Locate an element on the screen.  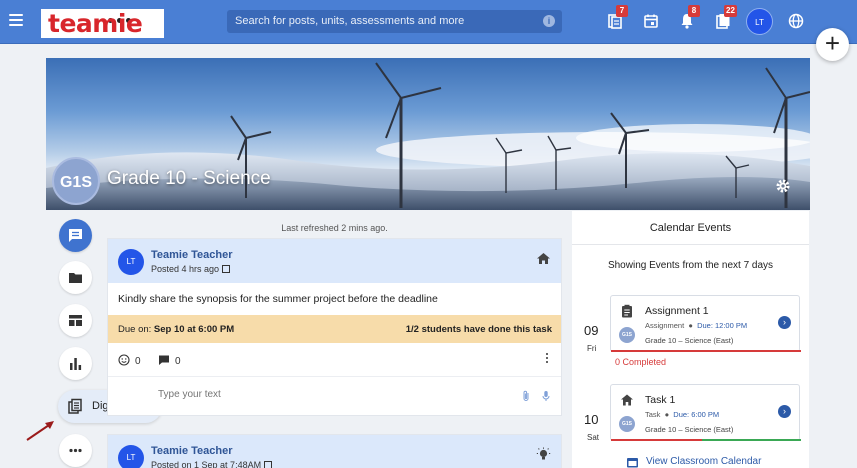
event-date-number: 09 is located at coordinates (591, 330).